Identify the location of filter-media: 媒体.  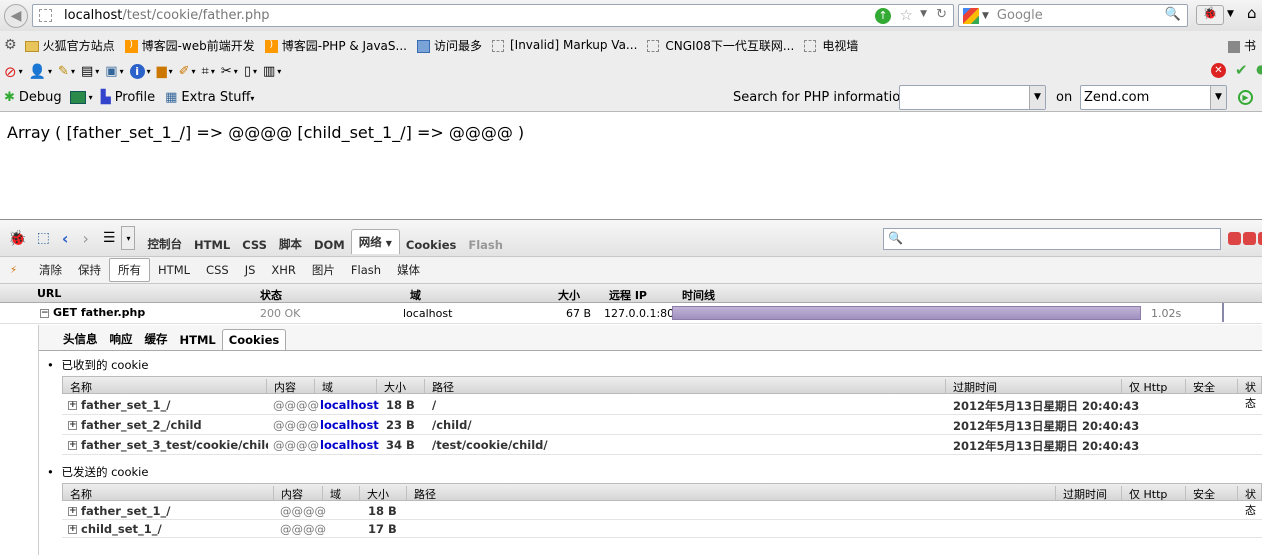
(408, 270).